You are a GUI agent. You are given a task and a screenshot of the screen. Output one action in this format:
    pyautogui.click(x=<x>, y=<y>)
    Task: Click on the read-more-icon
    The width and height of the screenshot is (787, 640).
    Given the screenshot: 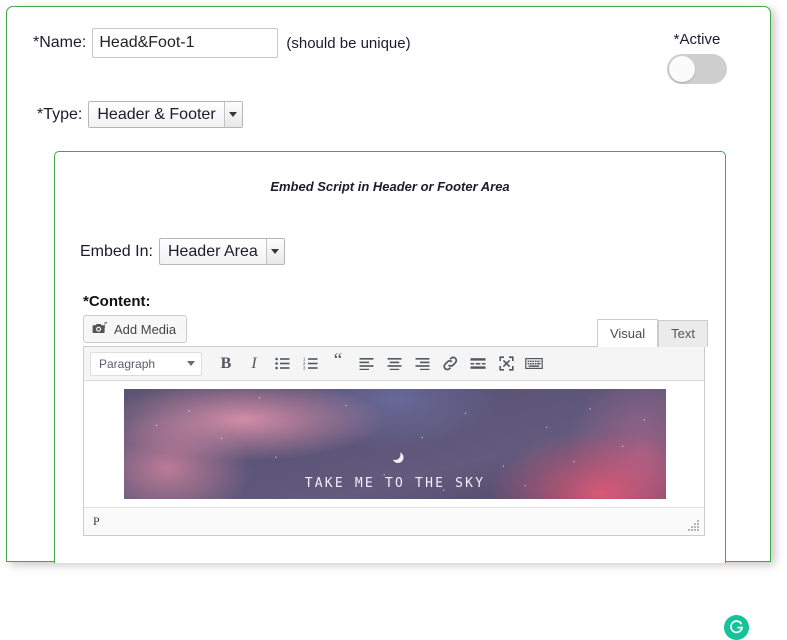 What is the action you would take?
    pyautogui.click(x=478, y=364)
    